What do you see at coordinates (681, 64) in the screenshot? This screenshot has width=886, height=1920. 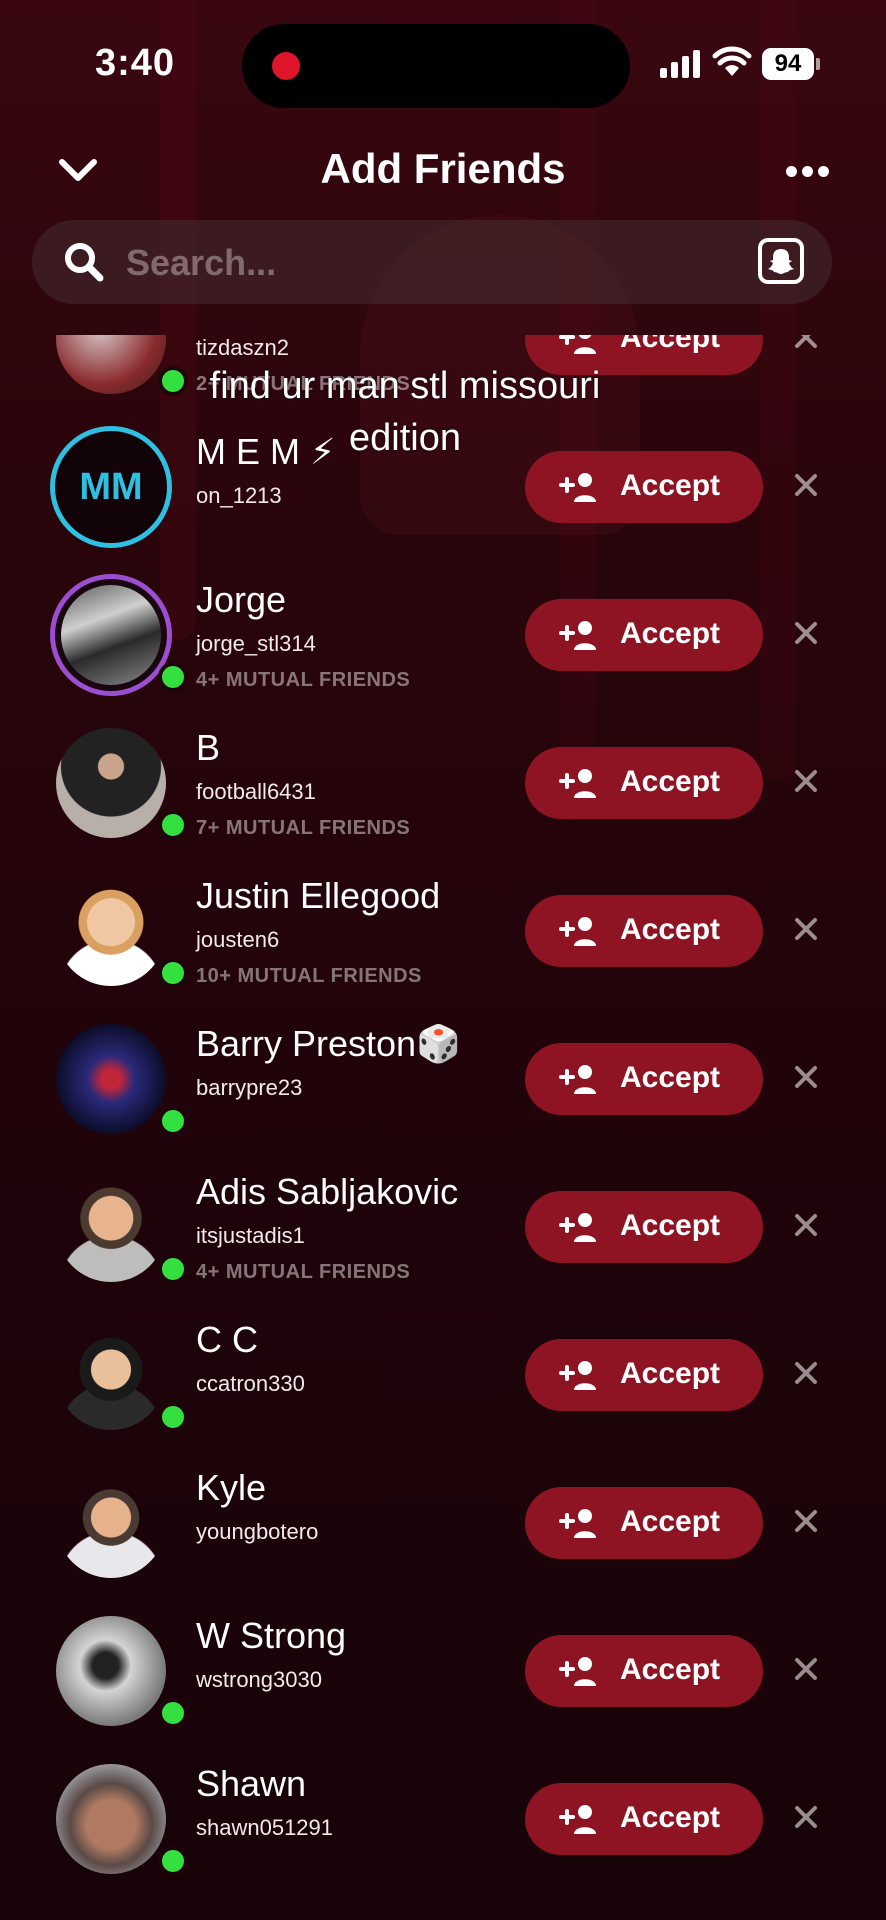 I see `cellular-signal-icon` at bounding box center [681, 64].